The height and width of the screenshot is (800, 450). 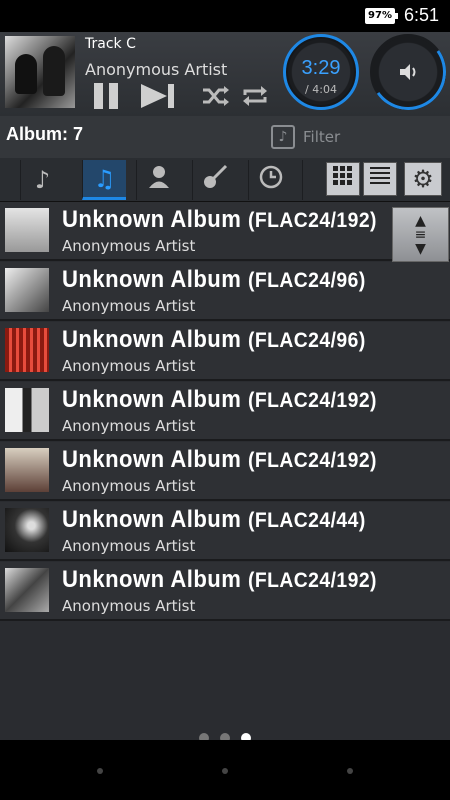 I want to click on category-tabs: ♪ ♫ ⚙, so click(x=225, y=180).